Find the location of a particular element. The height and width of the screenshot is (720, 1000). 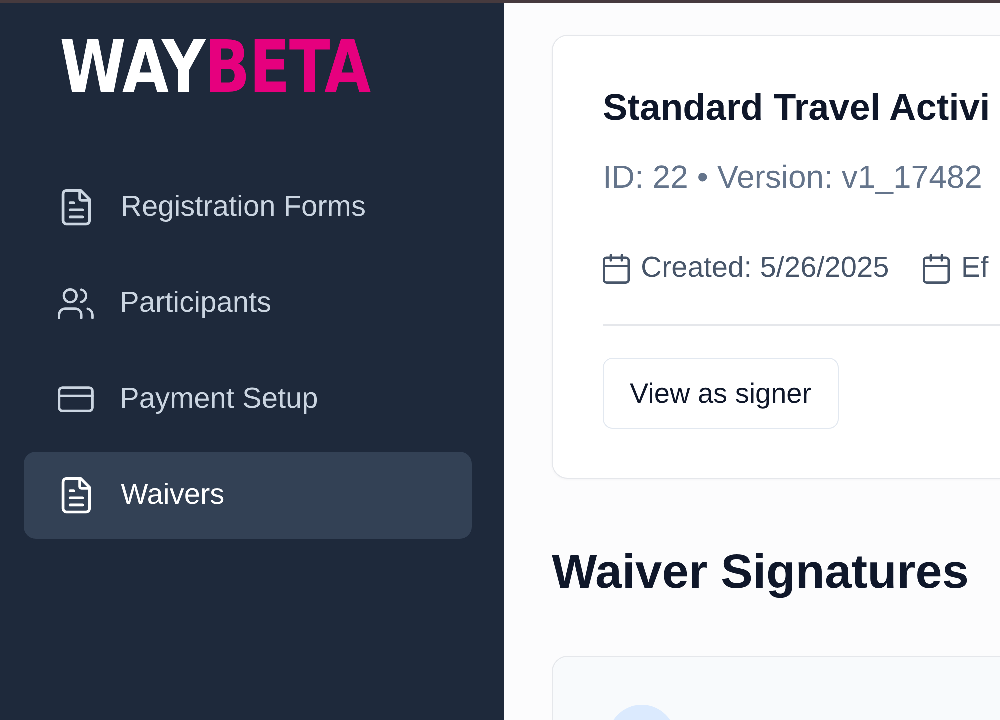

credit-card-icon is located at coordinates (76, 399).